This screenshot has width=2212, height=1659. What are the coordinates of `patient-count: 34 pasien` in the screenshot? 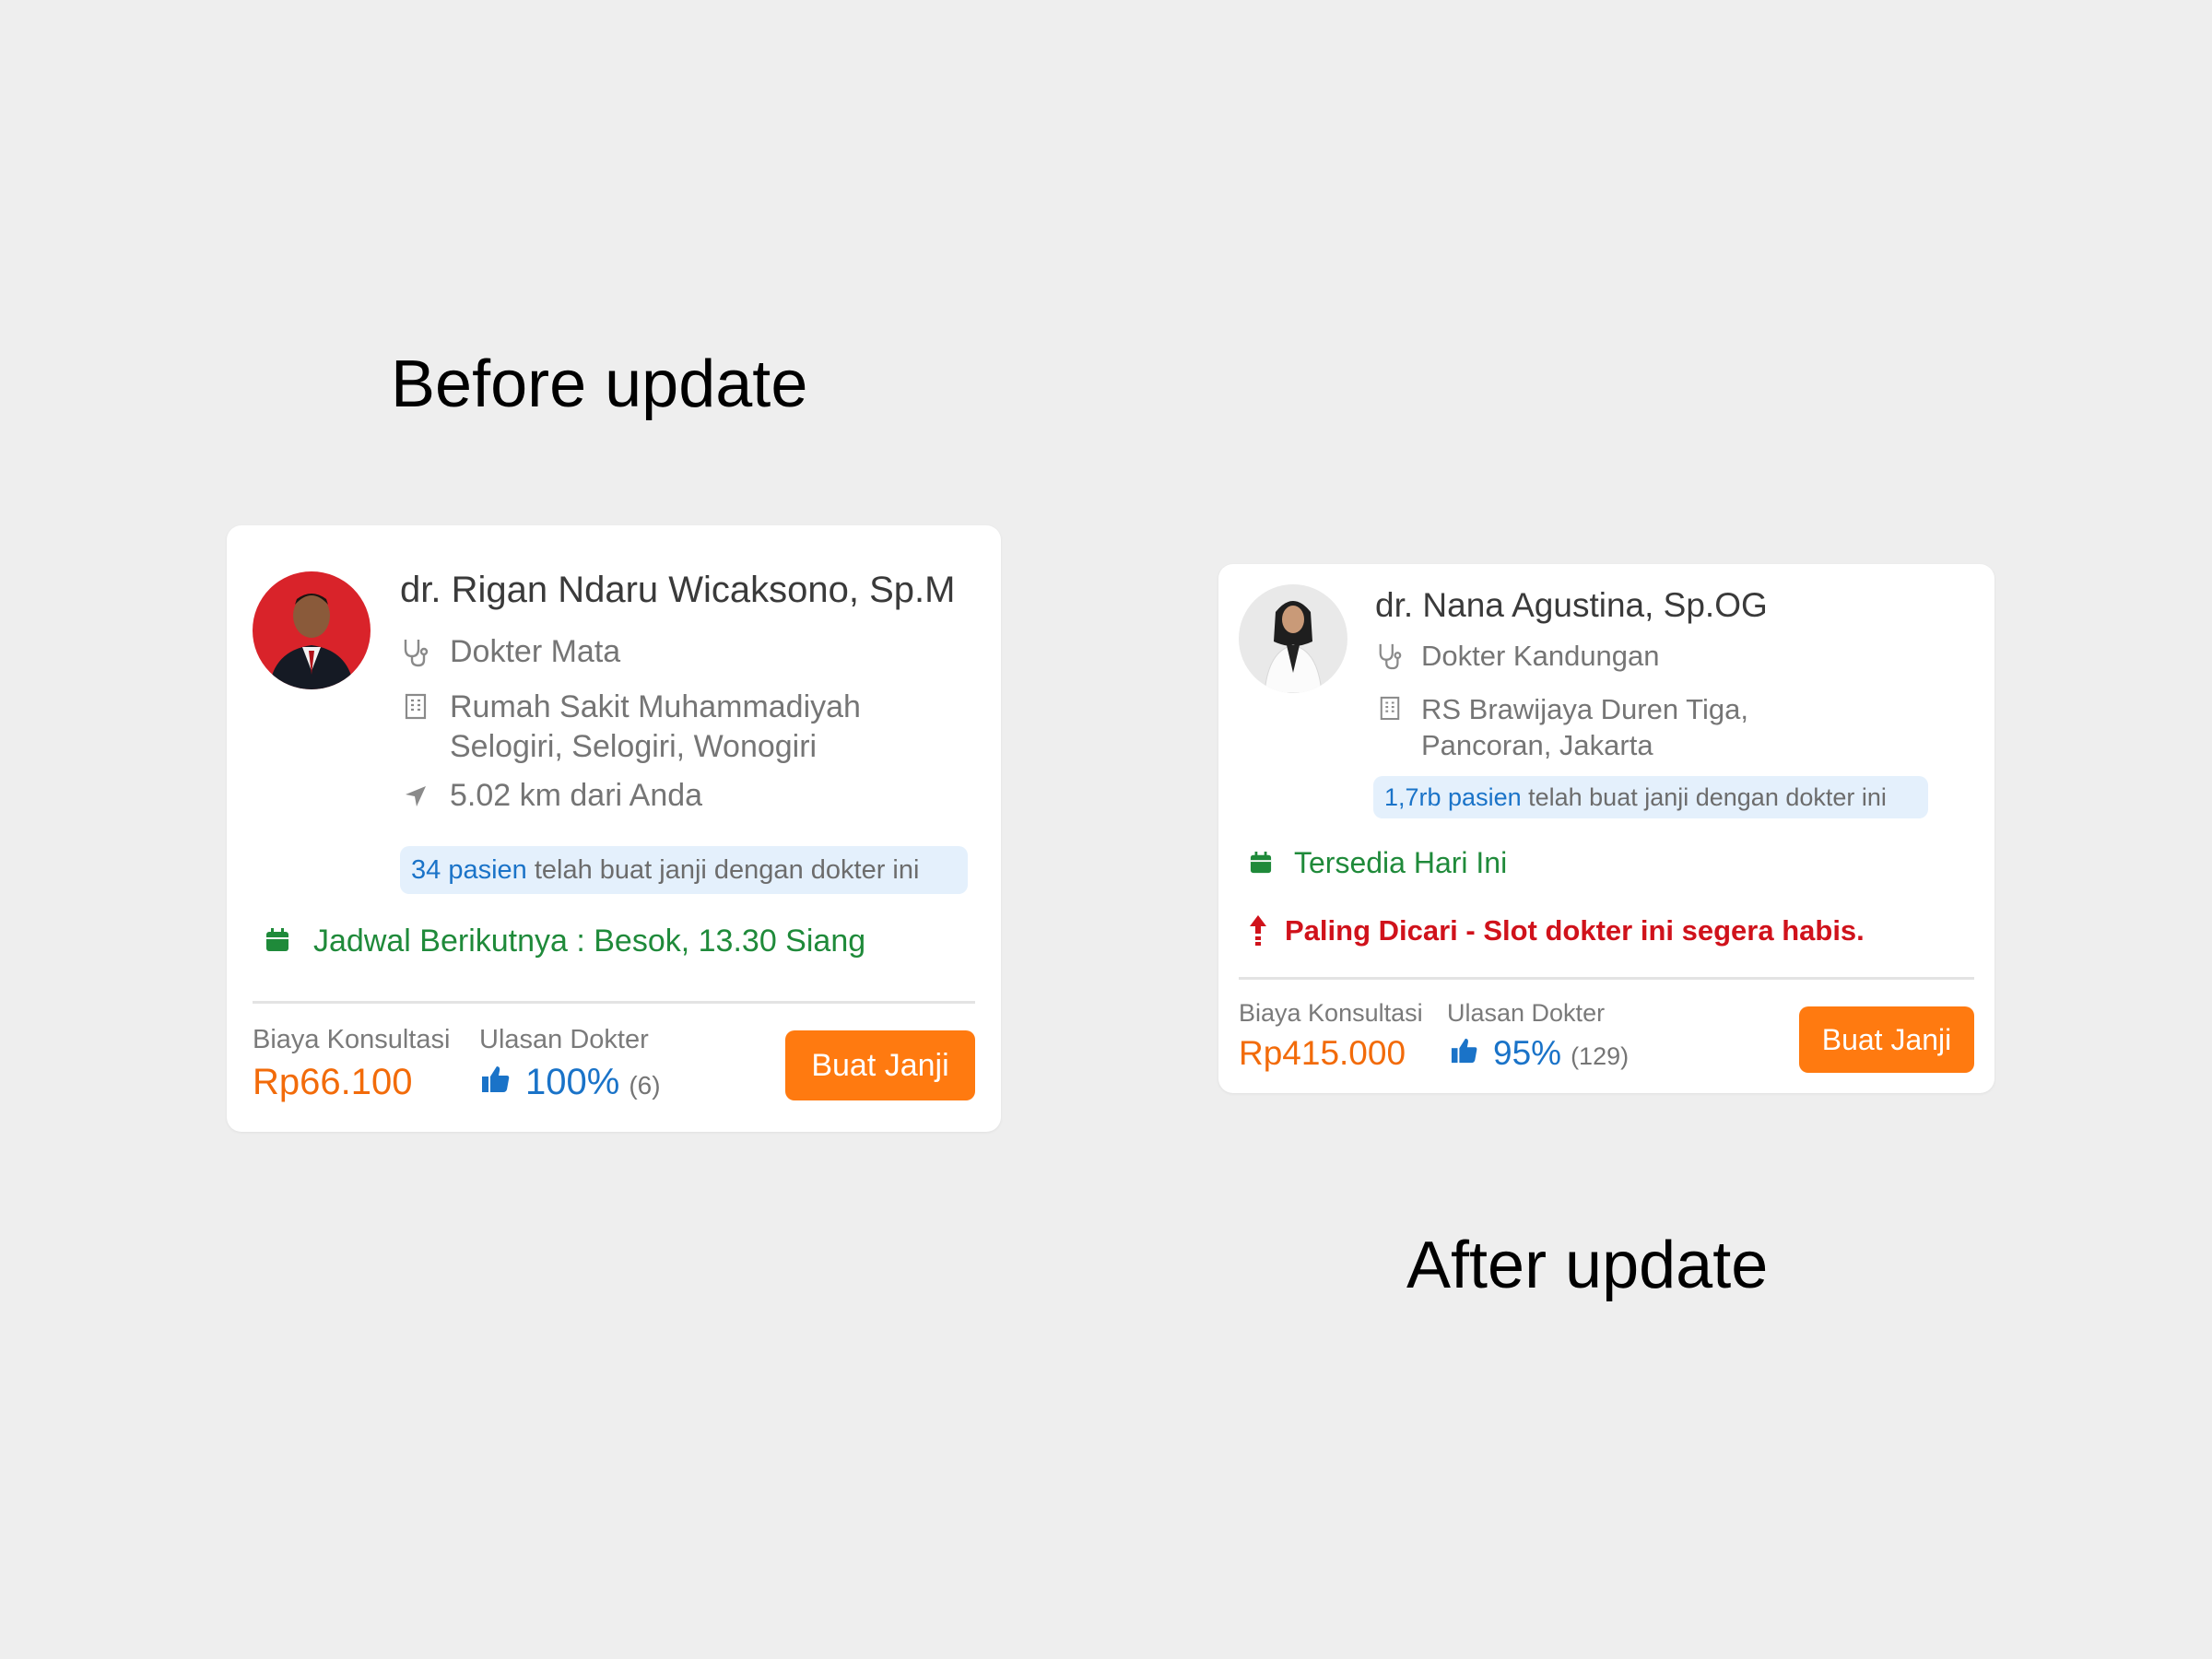 It's located at (469, 869).